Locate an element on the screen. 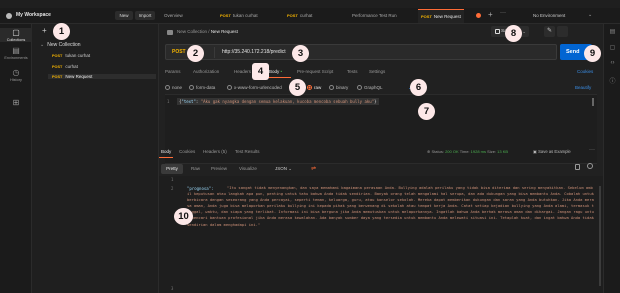 Image resolution: width=620 pixels, height=293 pixels. annotation-marker-5: 5 is located at coordinates (297, 87).